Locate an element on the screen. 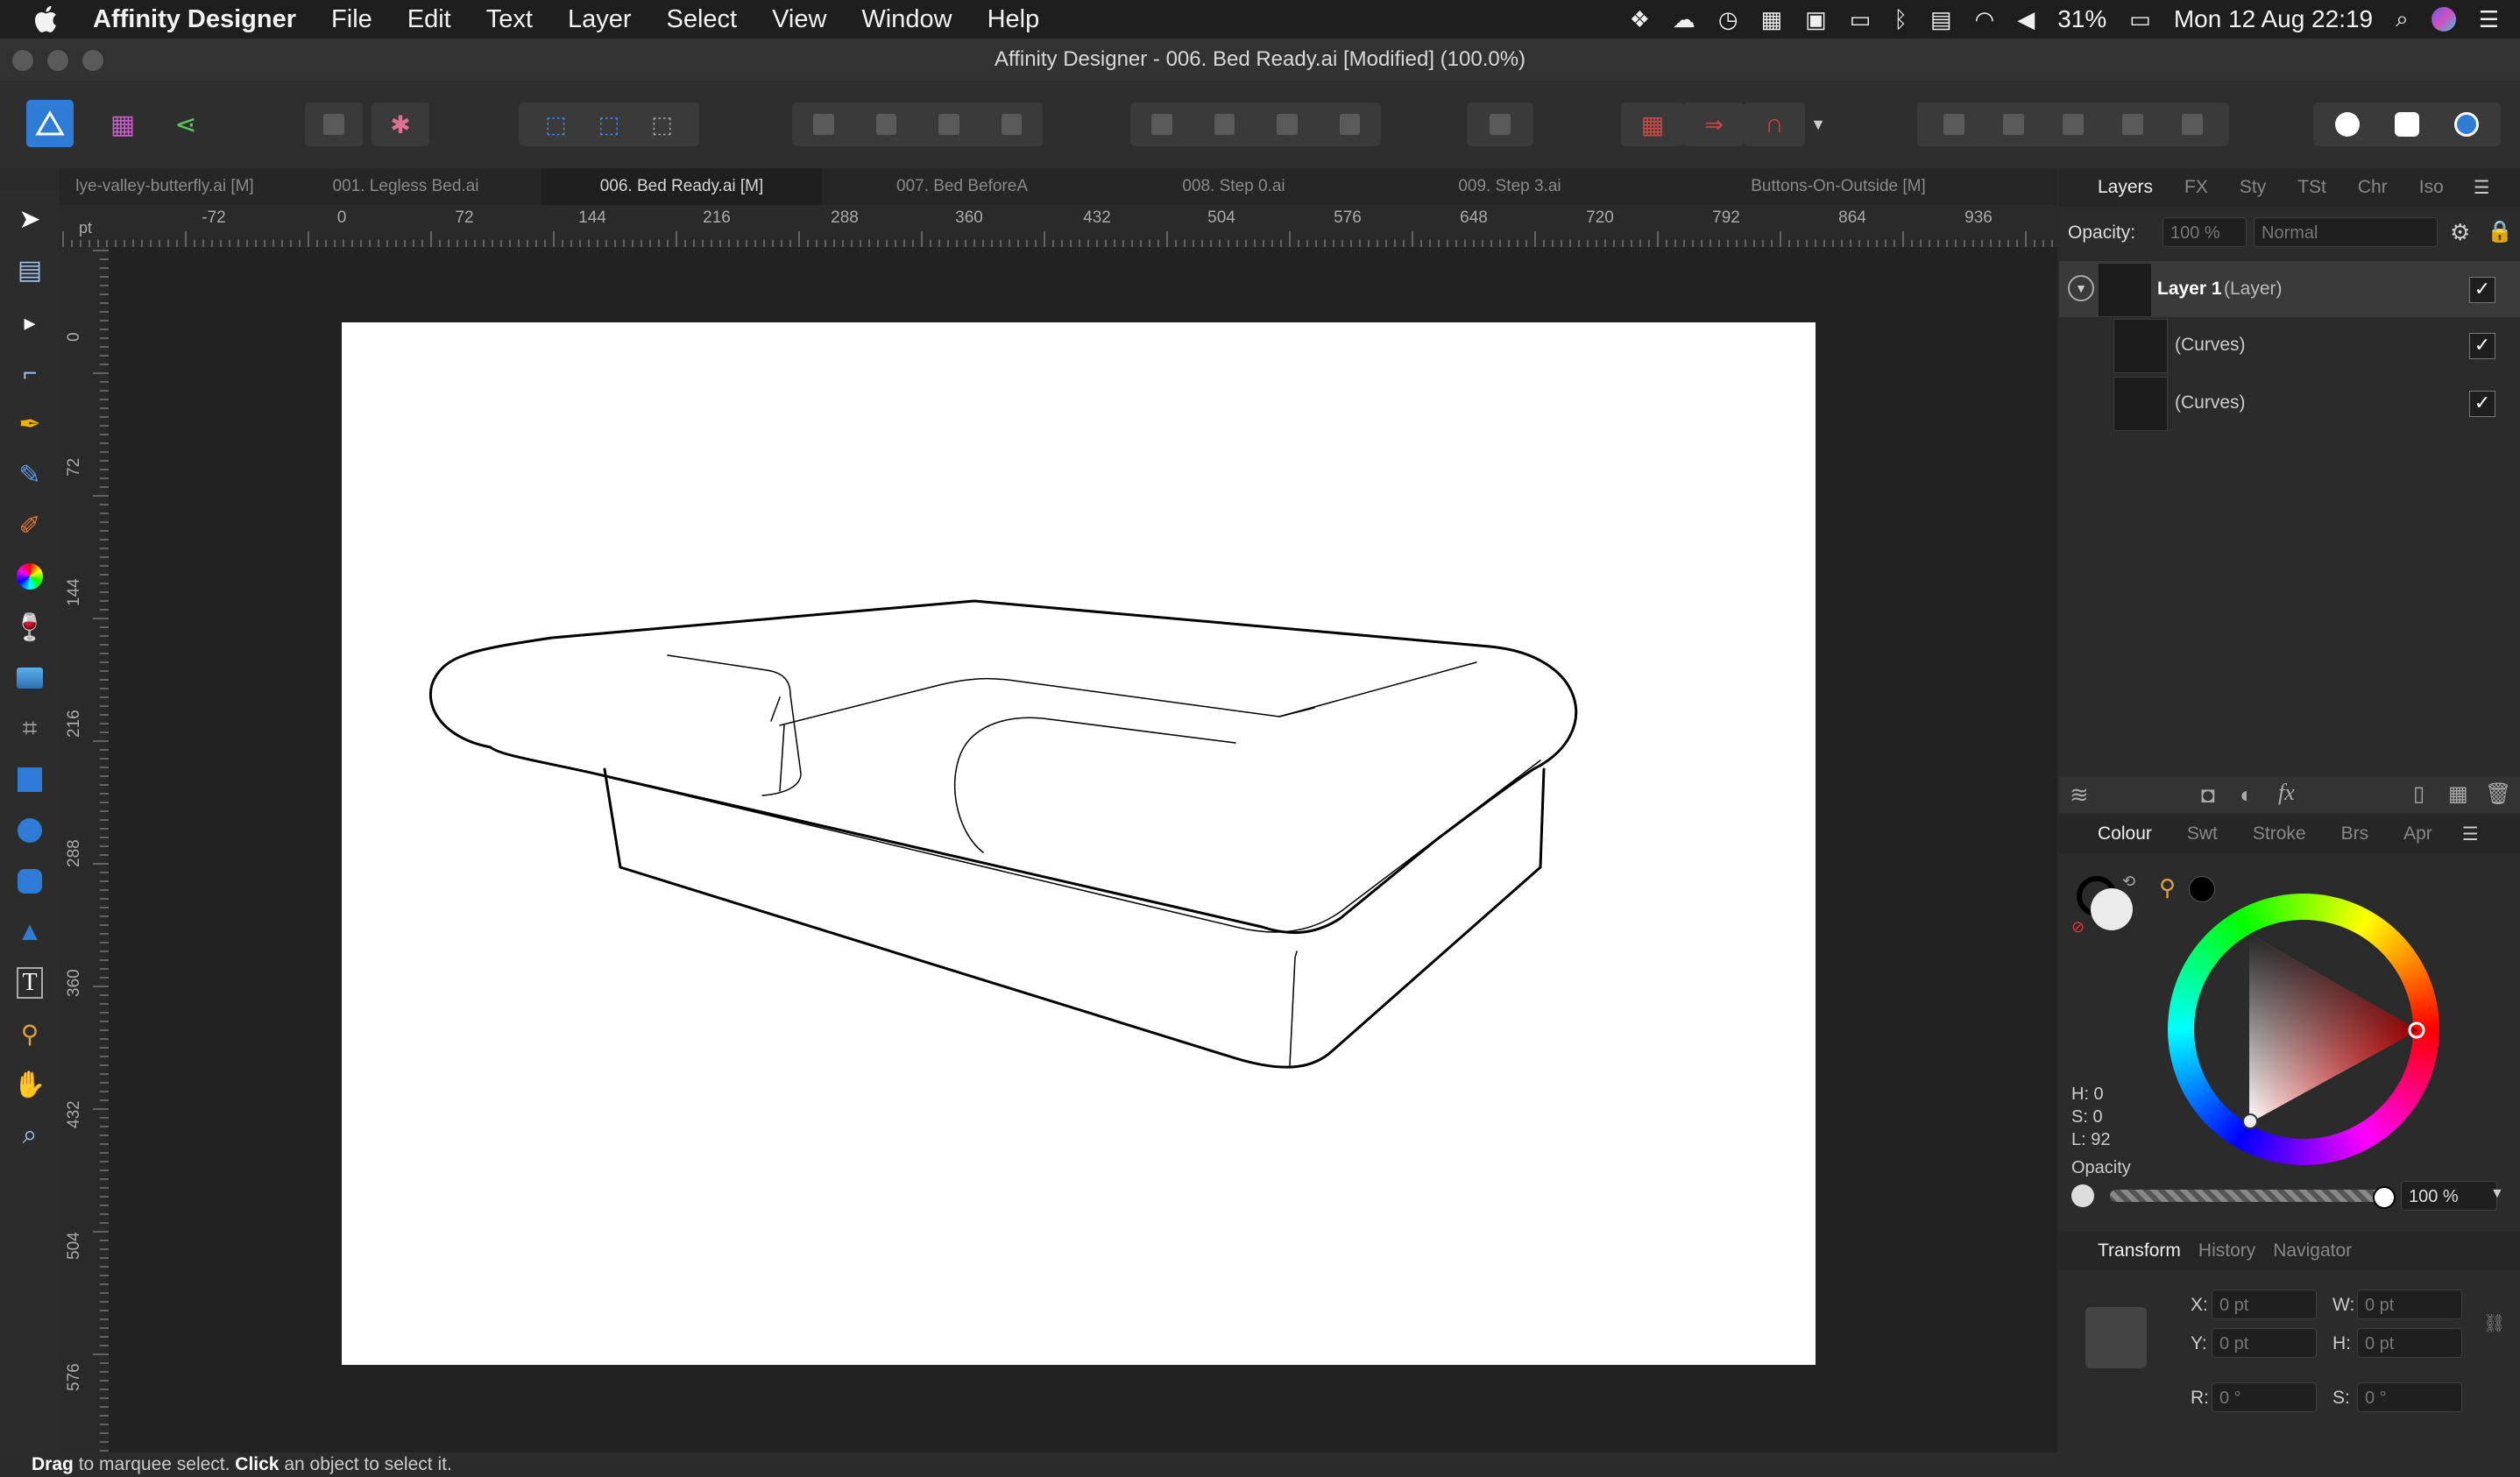  volume-icon: ◀ is located at coordinates (2026, 19).